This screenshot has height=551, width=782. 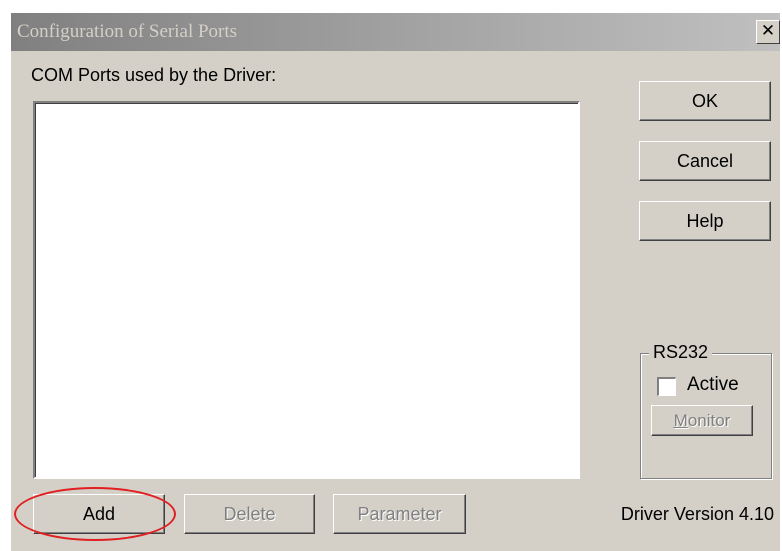 What do you see at coordinates (713, 384) in the screenshot?
I see `active-checkbox-label: Active` at bounding box center [713, 384].